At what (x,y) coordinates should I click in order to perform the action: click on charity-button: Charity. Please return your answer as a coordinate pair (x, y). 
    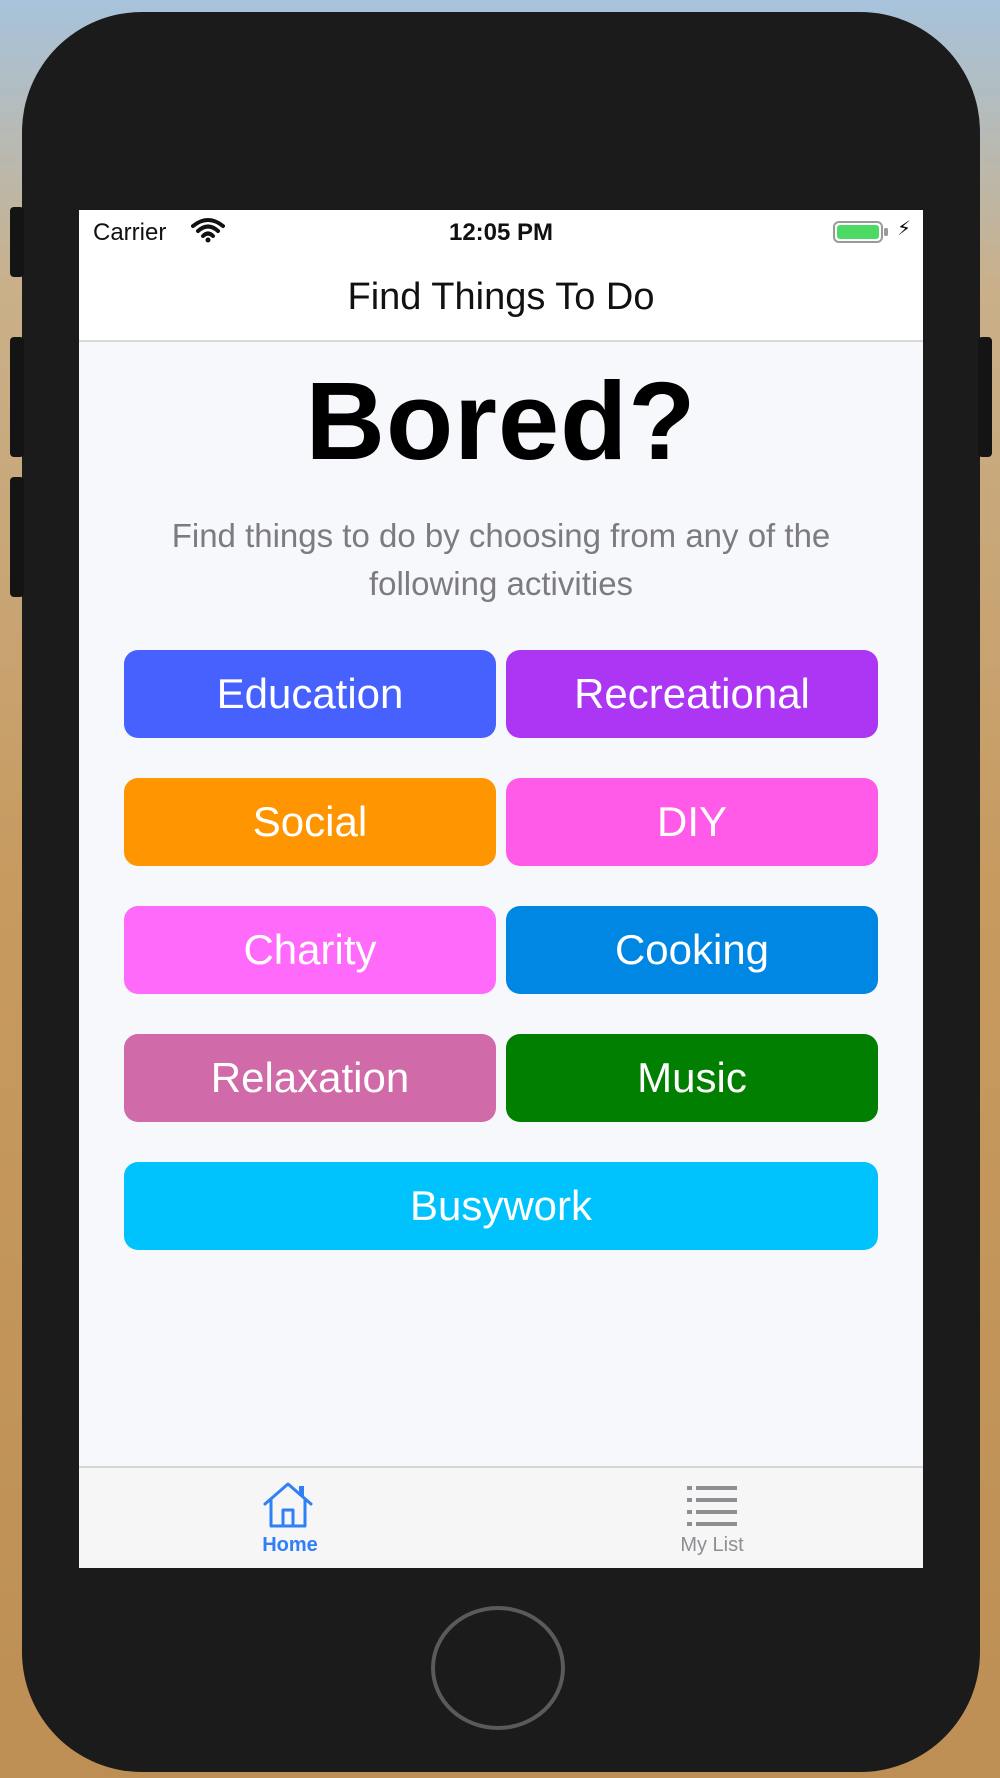
    Looking at the image, I should click on (310, 950).